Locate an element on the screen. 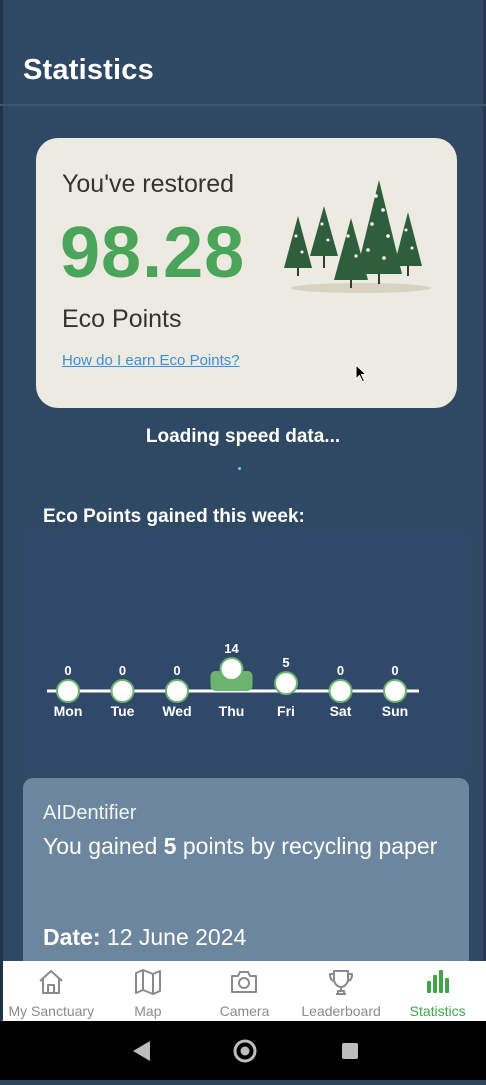 This screenshot has height=1085, width=486. header: Statistics is located at coordinates (243, 53).